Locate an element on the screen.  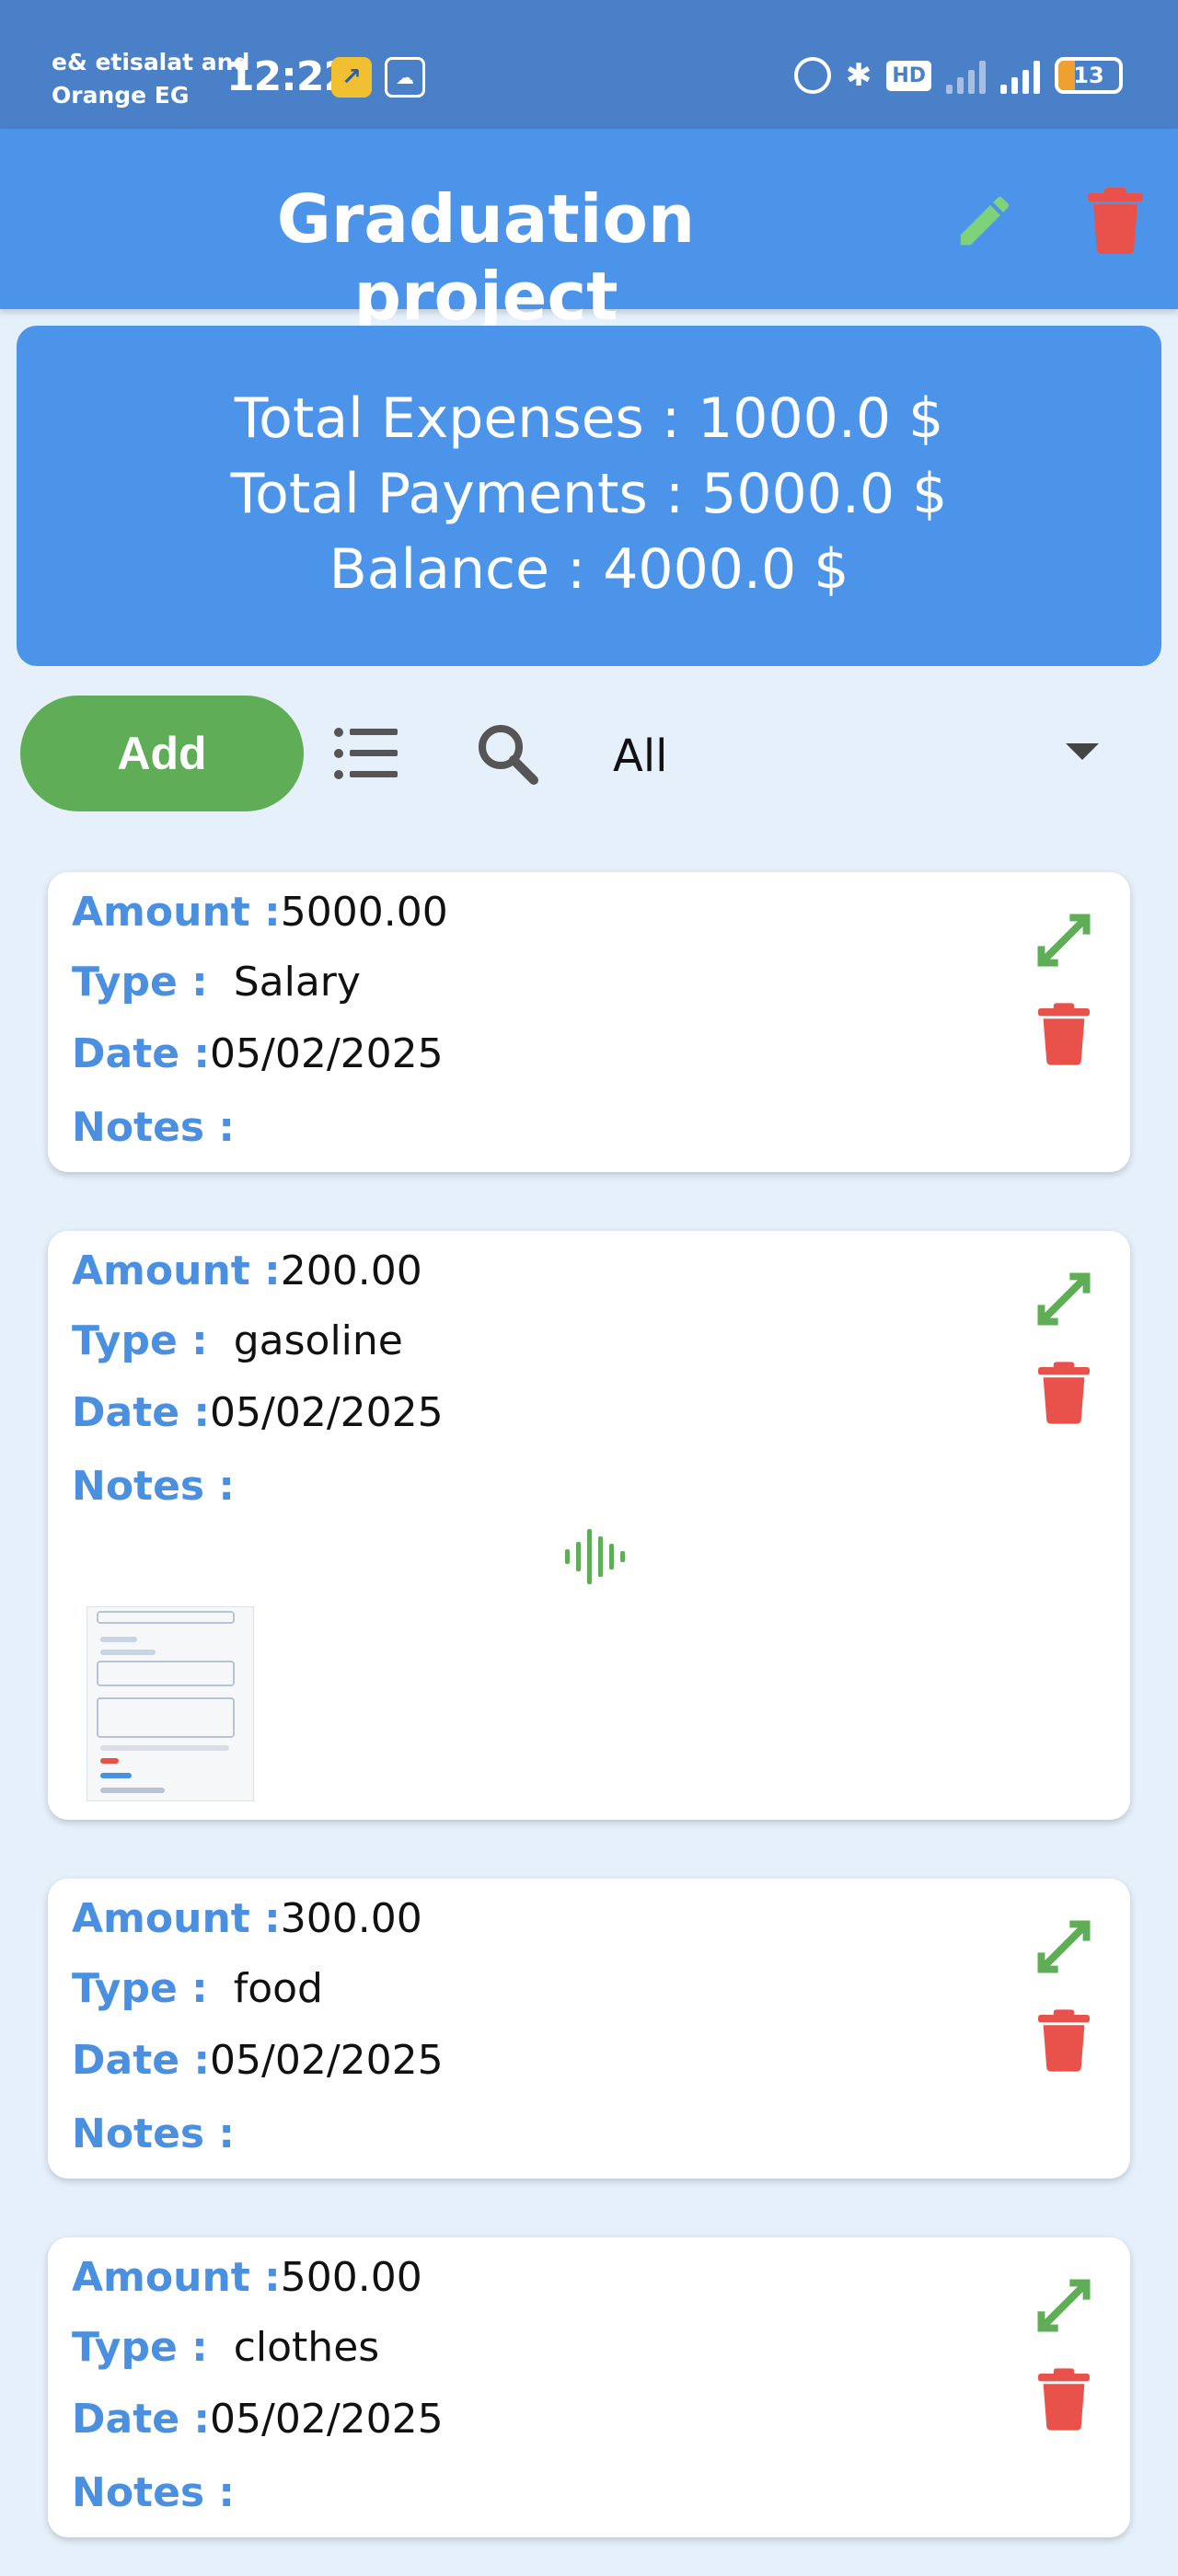
amount-value: 5000.00 is located at coordinates (364, 912).